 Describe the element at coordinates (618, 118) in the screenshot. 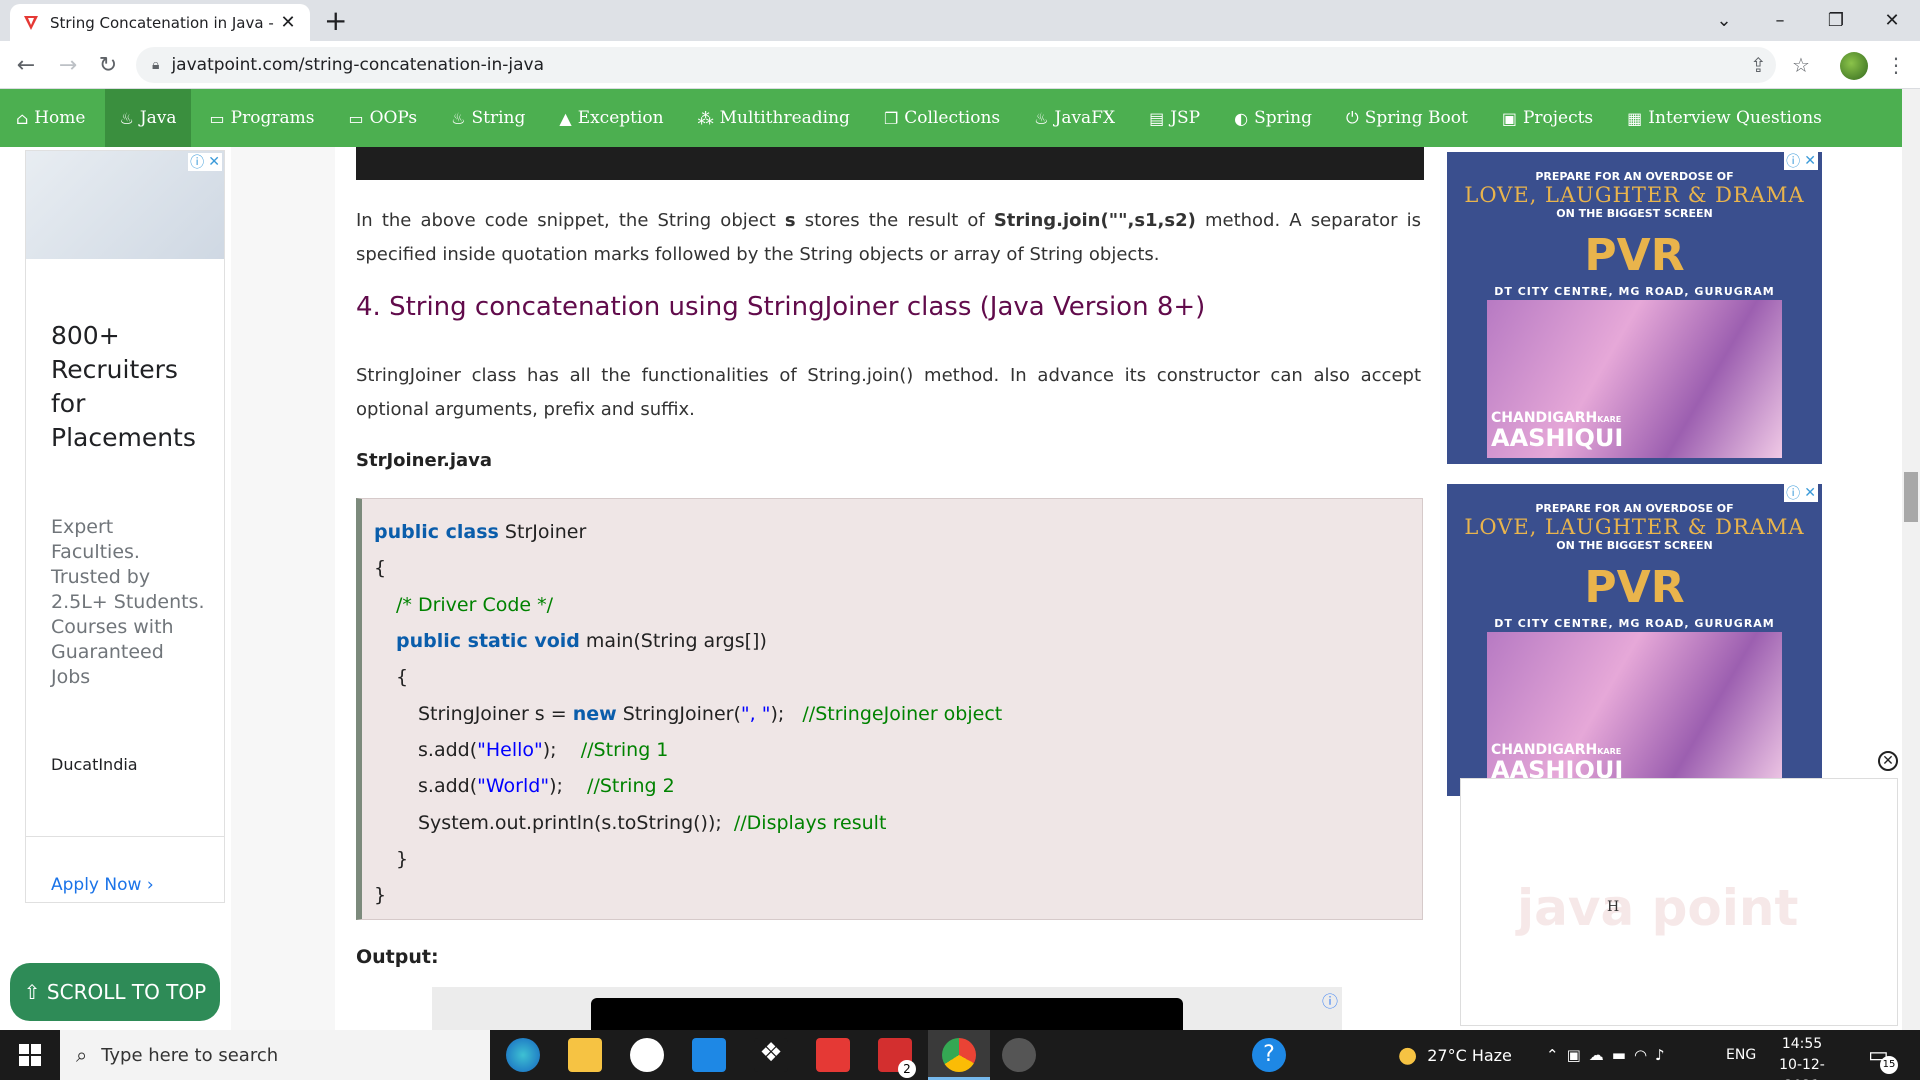

I see `nav-item-exception: ▲ Exception` at that location.